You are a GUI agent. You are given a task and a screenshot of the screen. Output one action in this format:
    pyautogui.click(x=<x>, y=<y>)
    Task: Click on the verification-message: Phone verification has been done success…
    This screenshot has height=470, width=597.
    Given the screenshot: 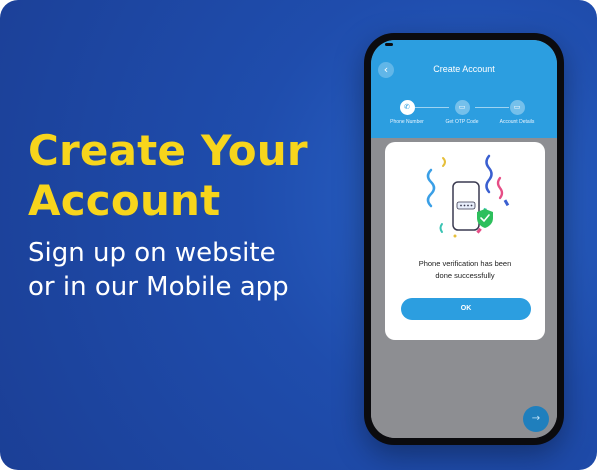 What is the action you would take?
    pyautogui.click(x=465, y=270)
    